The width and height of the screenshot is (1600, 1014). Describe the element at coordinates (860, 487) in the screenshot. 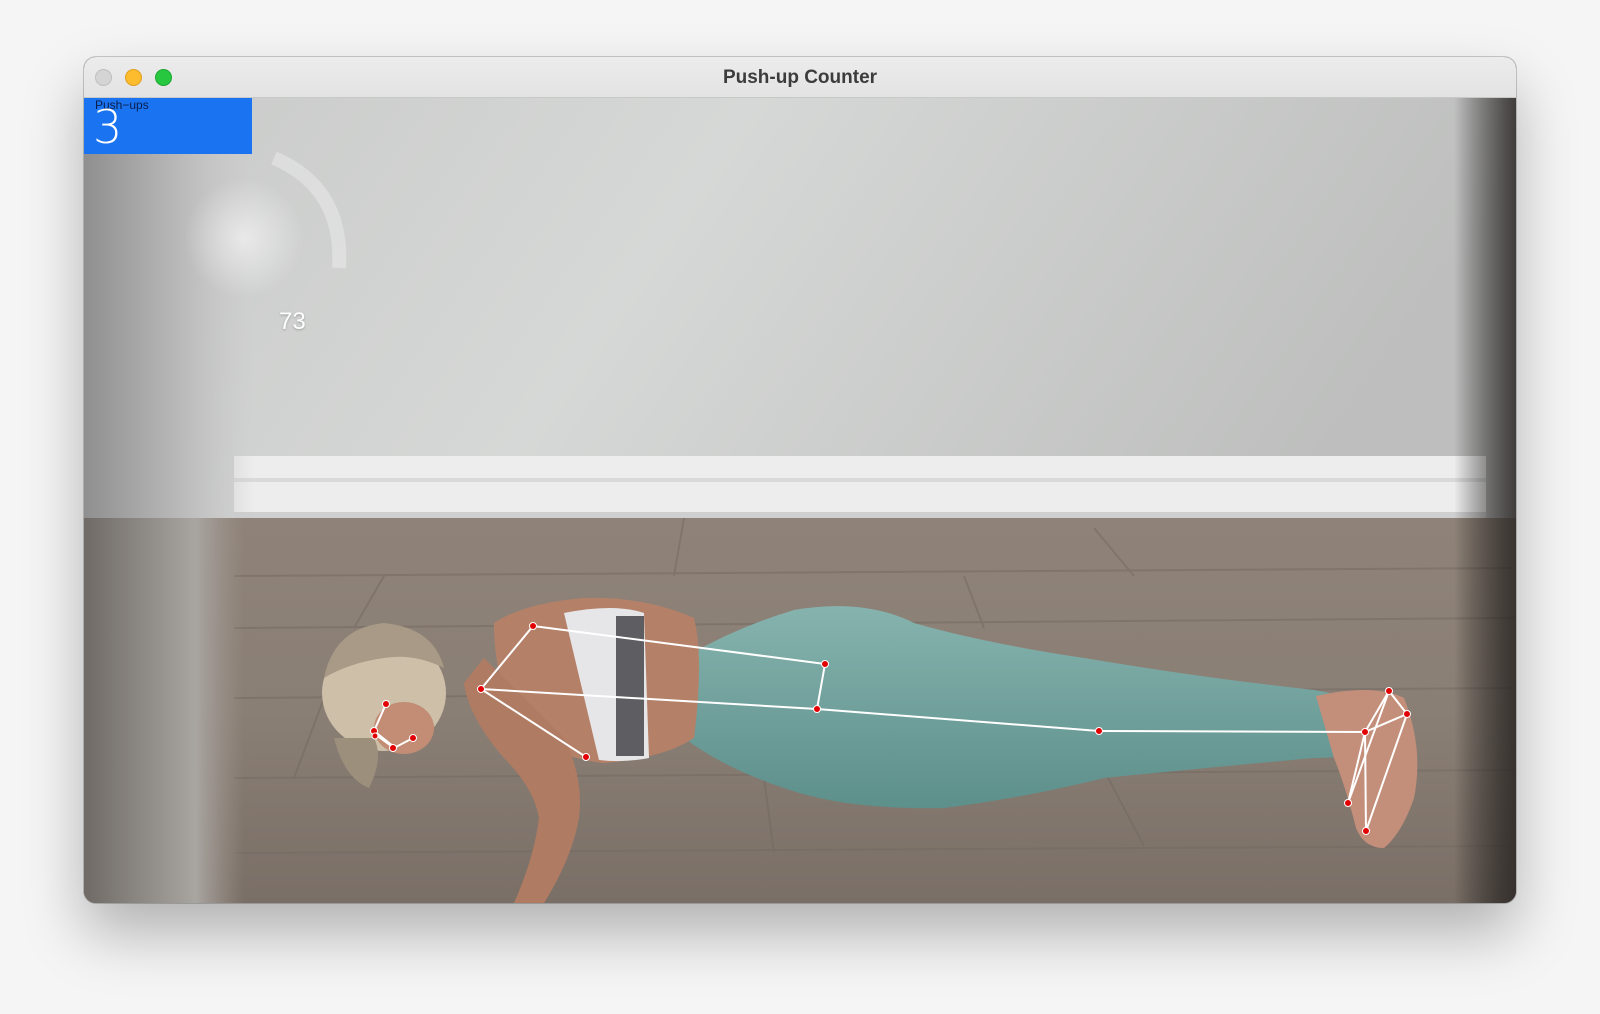

I see `baseboard` at that location.